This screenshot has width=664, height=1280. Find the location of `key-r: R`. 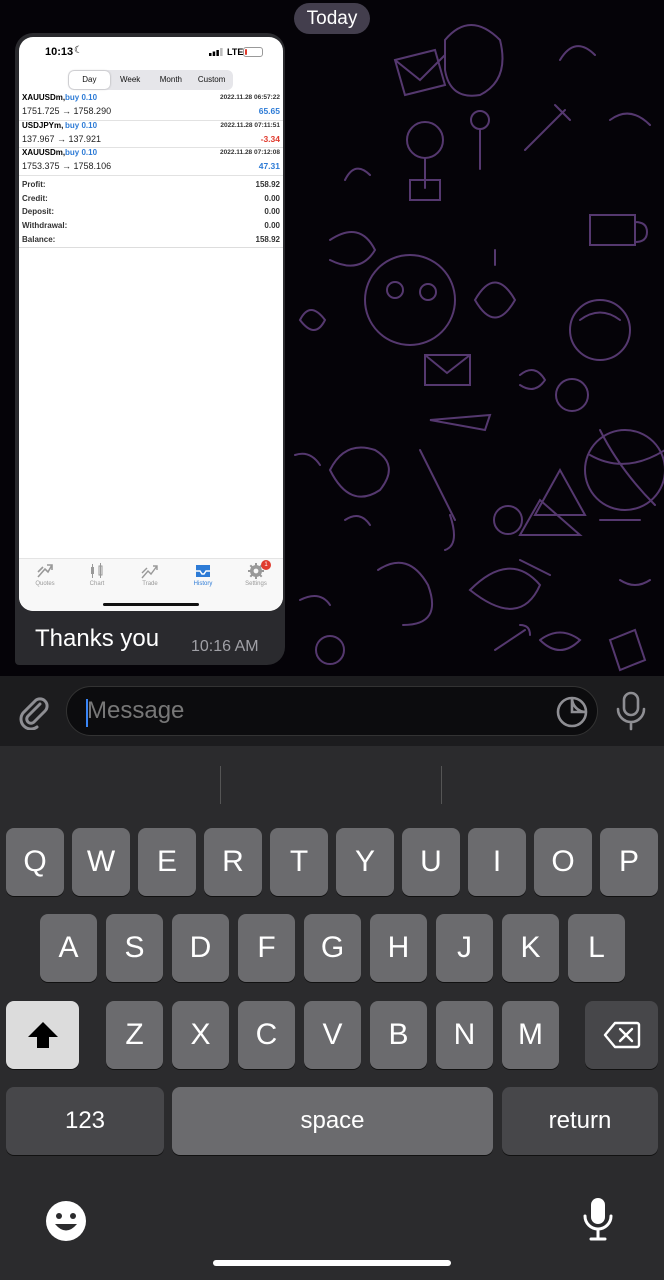

key-r: R is located at coordinates (233, 862).